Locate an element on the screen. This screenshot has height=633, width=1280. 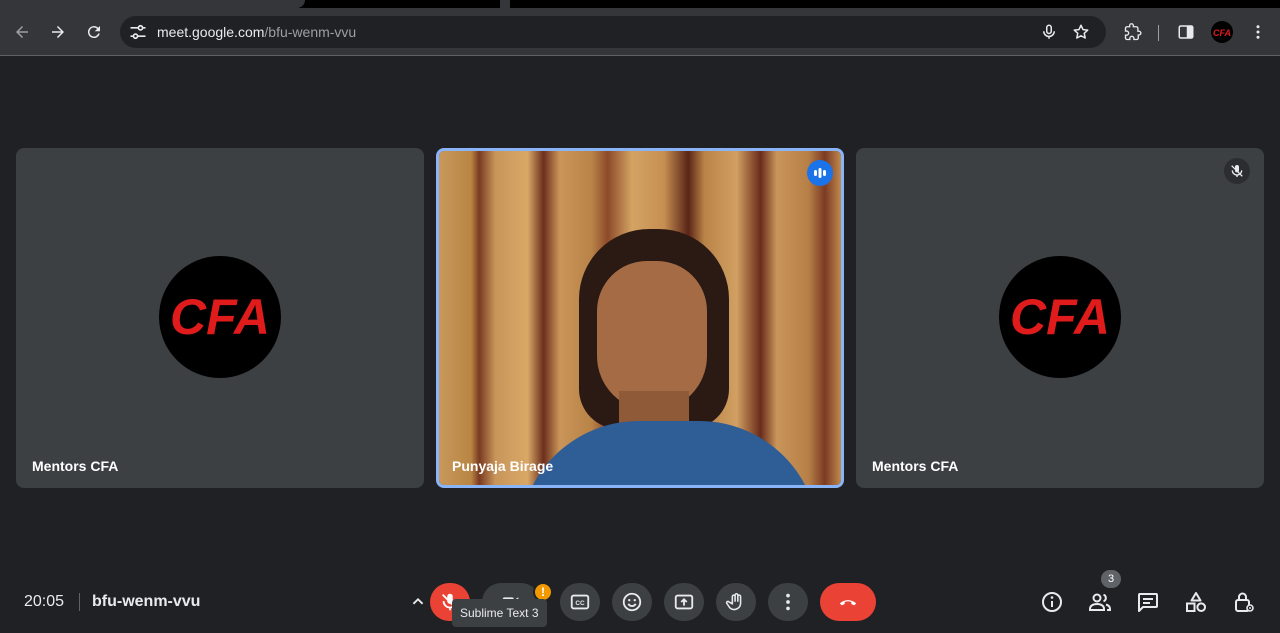
activities-button is located at coordinates (1196, 602).